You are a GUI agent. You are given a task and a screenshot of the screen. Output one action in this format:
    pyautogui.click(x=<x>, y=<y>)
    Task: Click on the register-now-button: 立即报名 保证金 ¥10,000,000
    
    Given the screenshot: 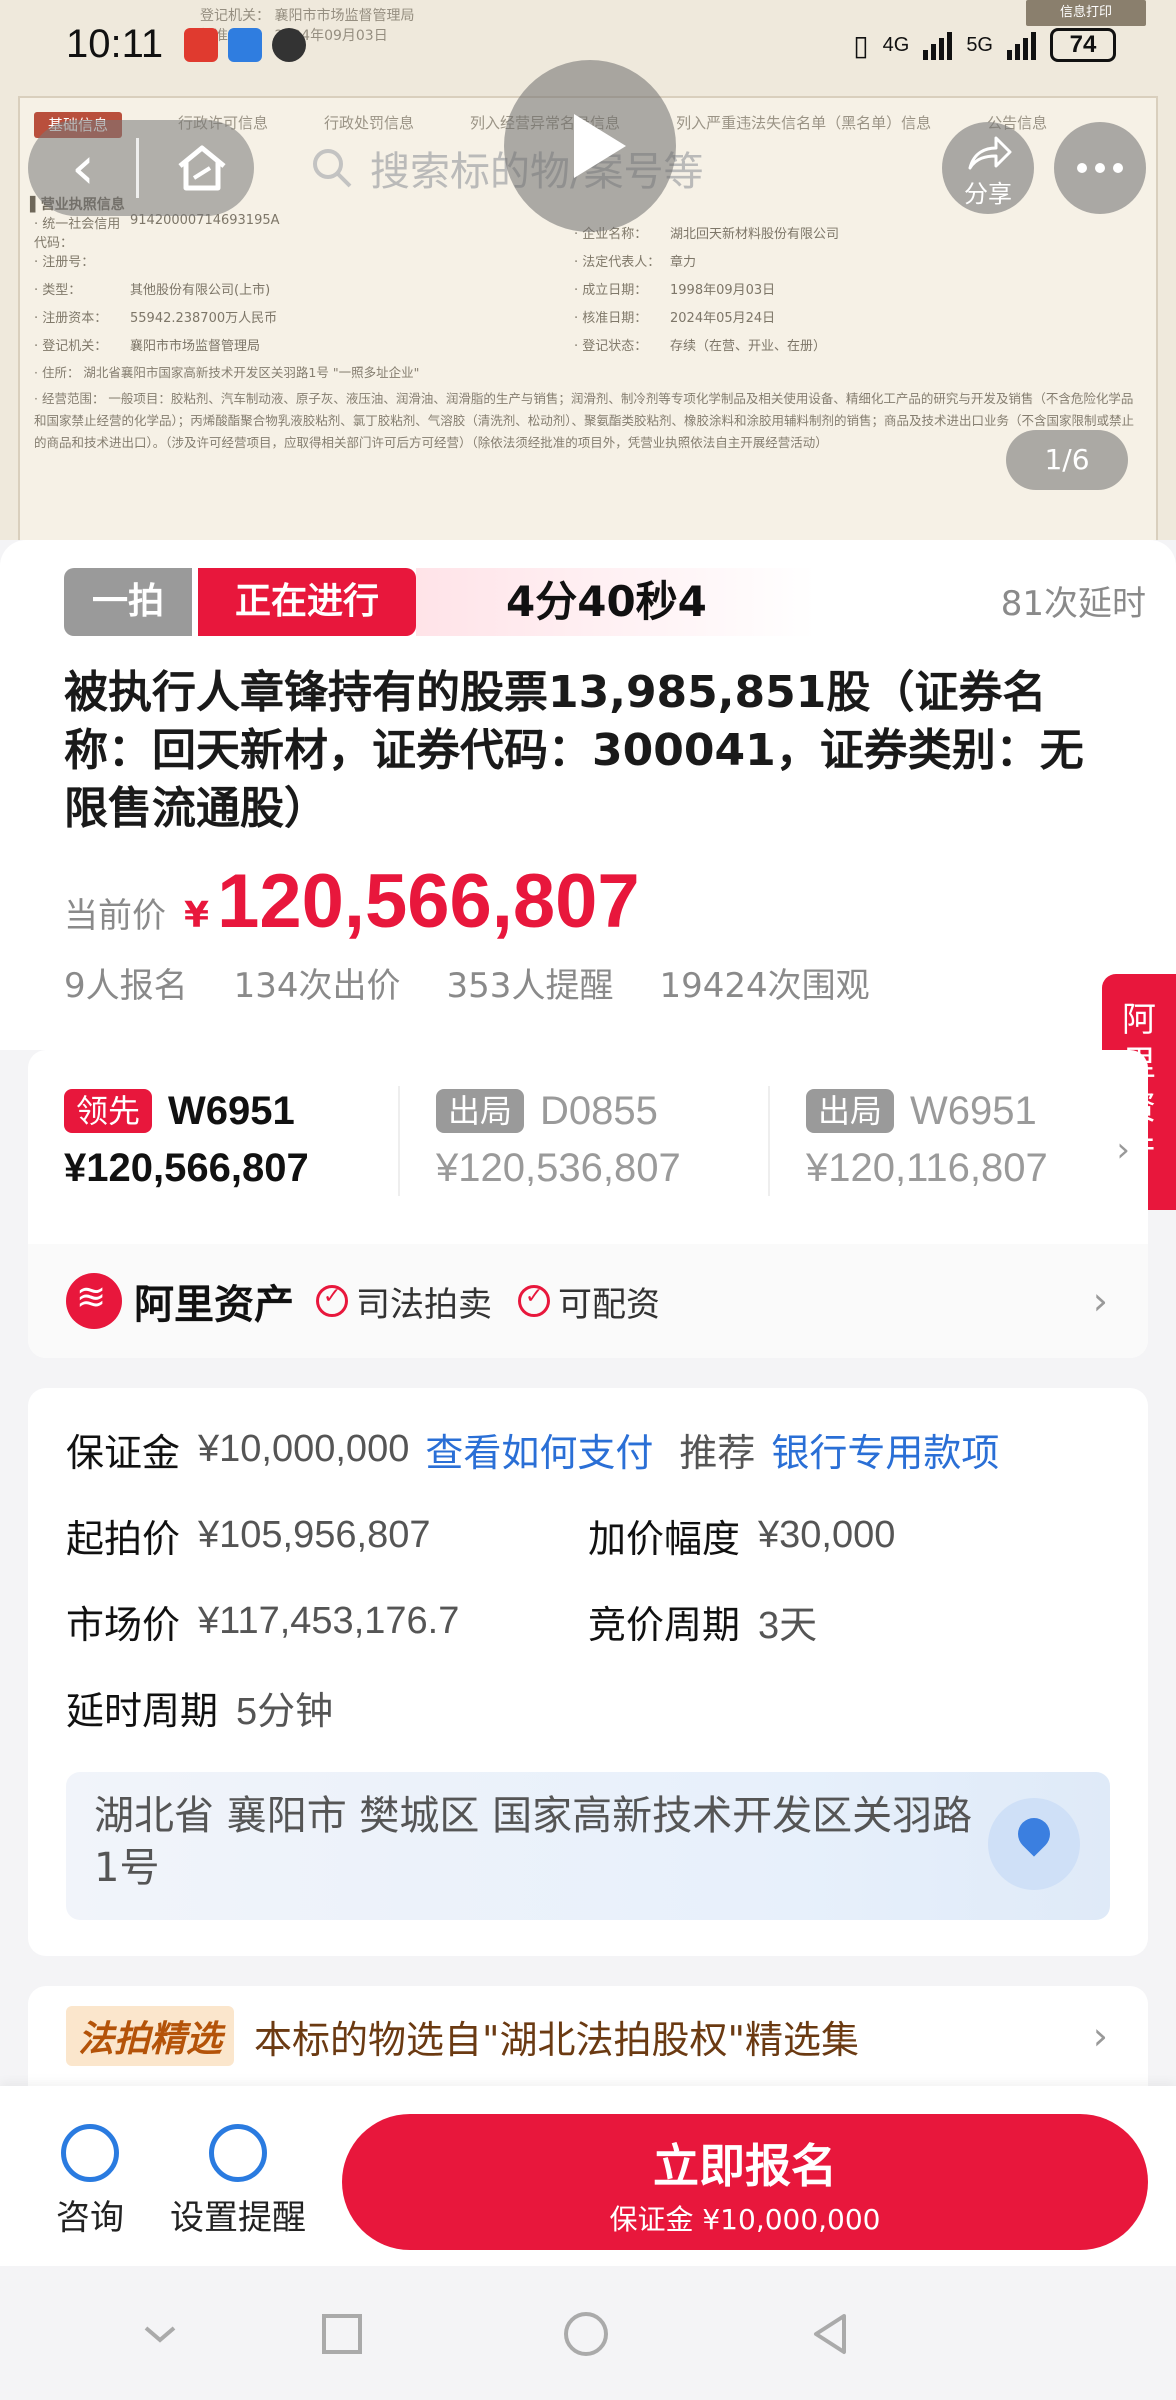 What is the action you would take?
    pyautogui.click(x=745, y=2182)
    